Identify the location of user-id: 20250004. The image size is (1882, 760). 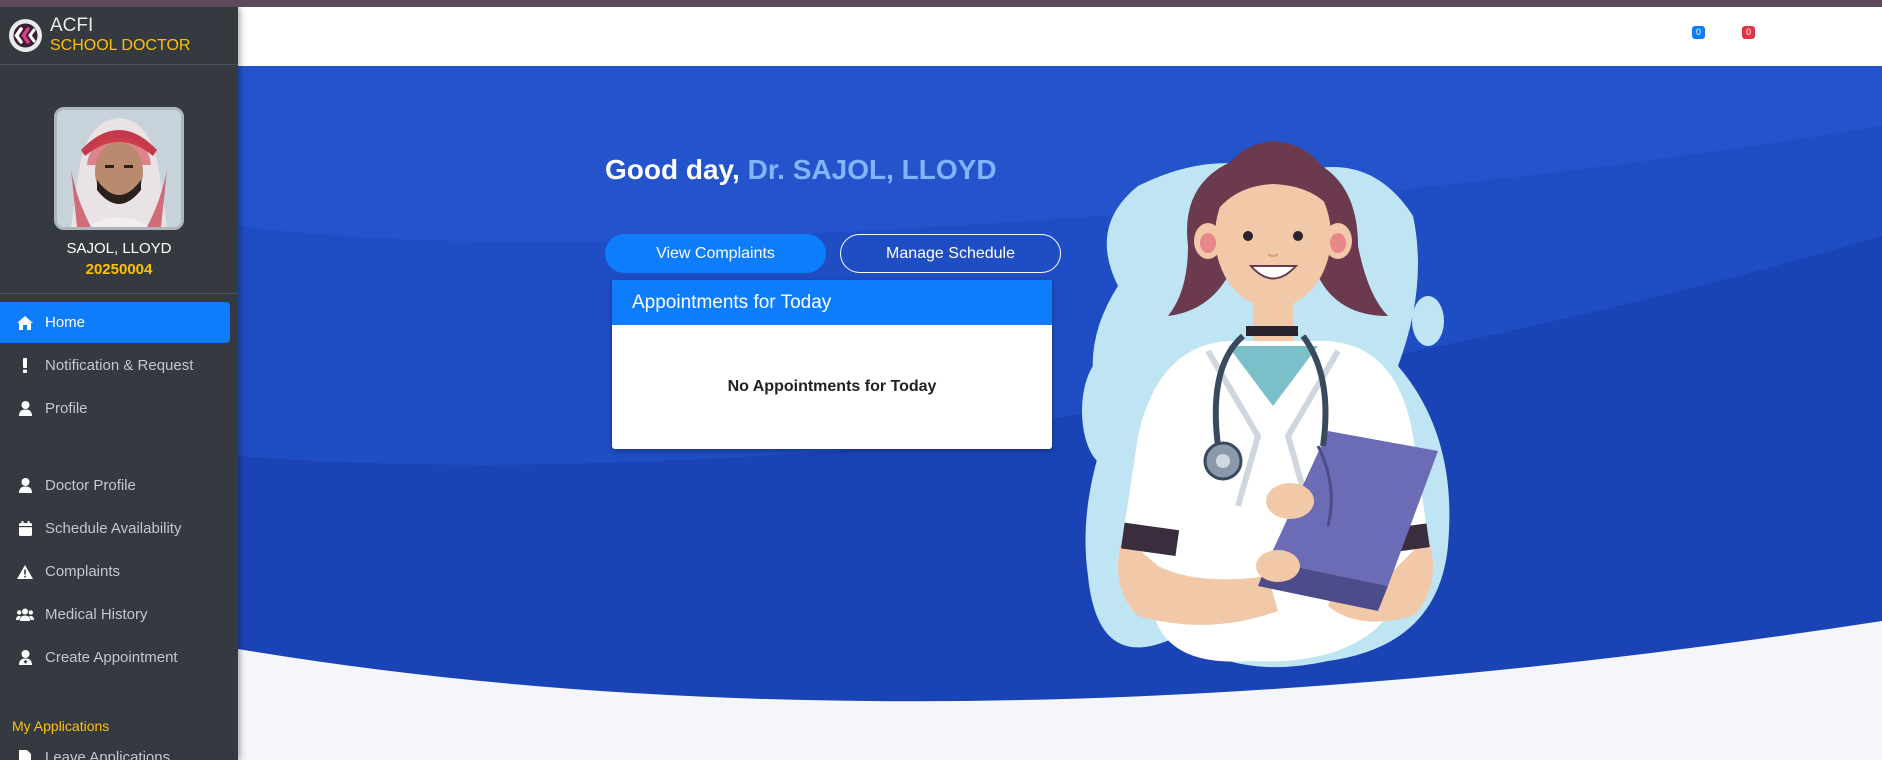
(119, 269).